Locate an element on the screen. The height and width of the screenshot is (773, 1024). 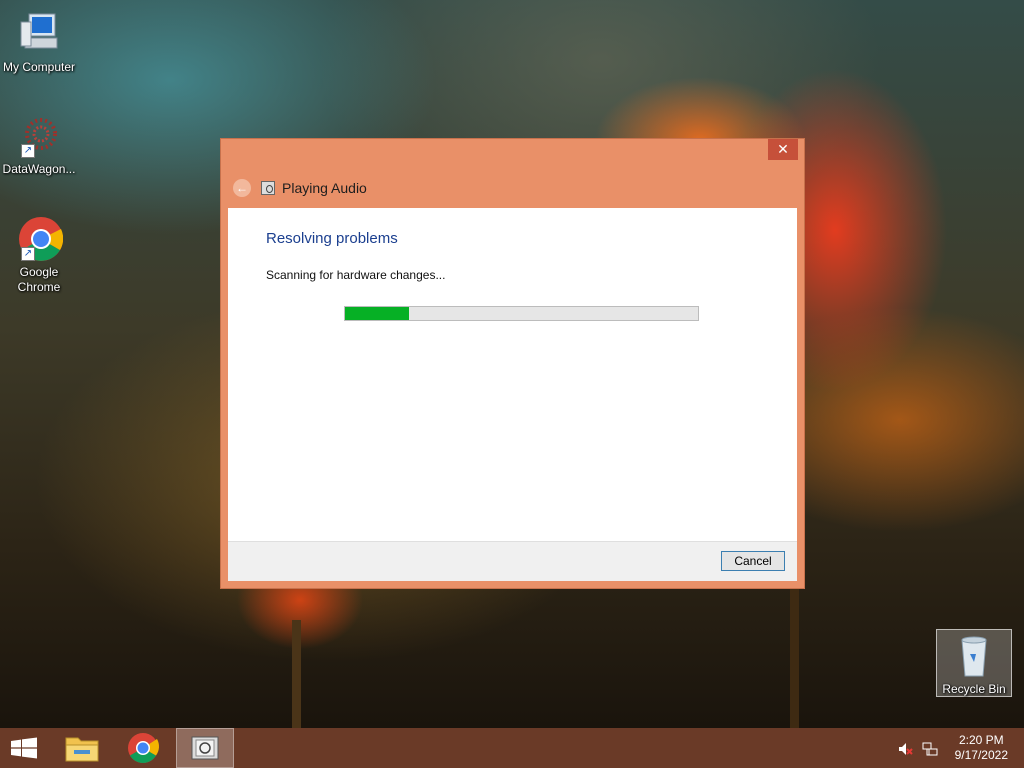
clock-date: 9/17/2022 is located at coordinates (981, 755).